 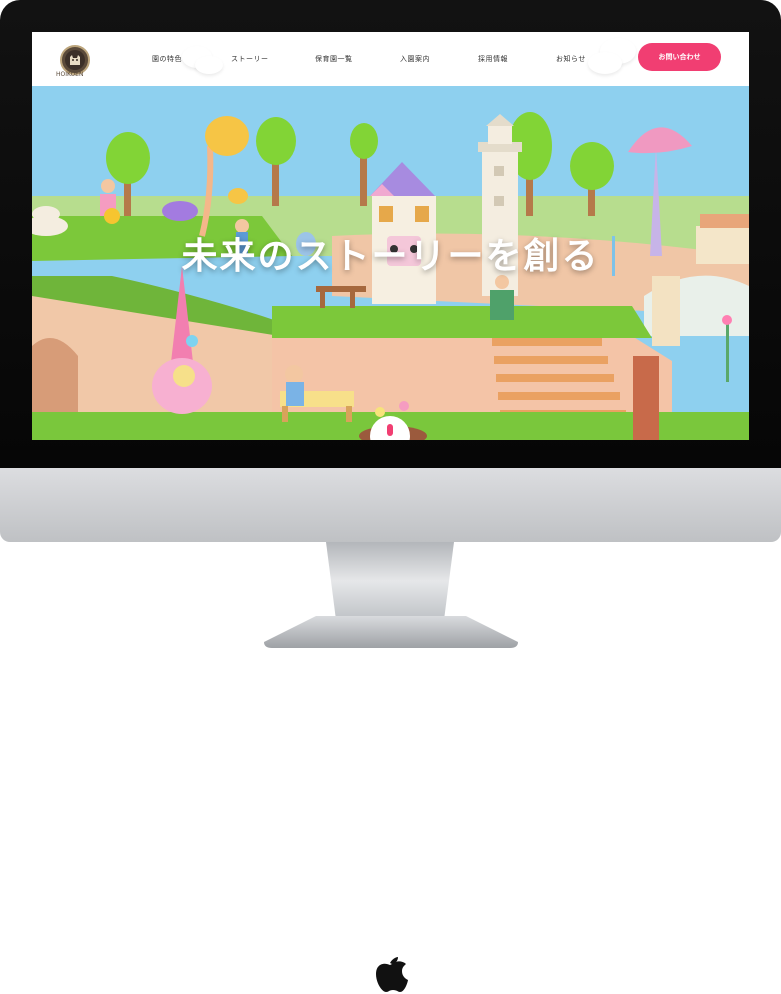 I want to click on contact-button: お問い合わせ, so click(x=679, y=57).